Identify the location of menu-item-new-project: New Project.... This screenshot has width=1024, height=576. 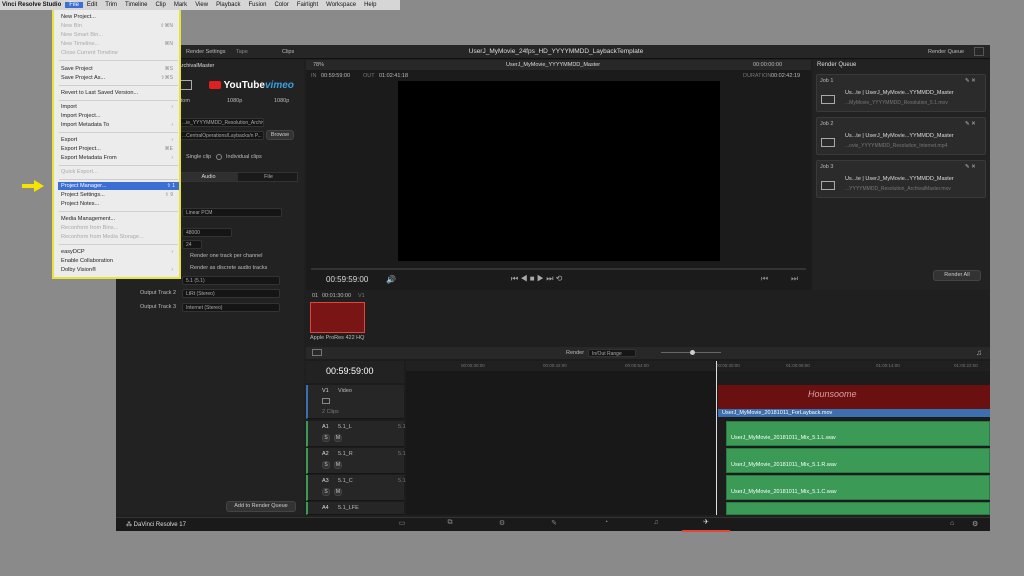
(119, 17).